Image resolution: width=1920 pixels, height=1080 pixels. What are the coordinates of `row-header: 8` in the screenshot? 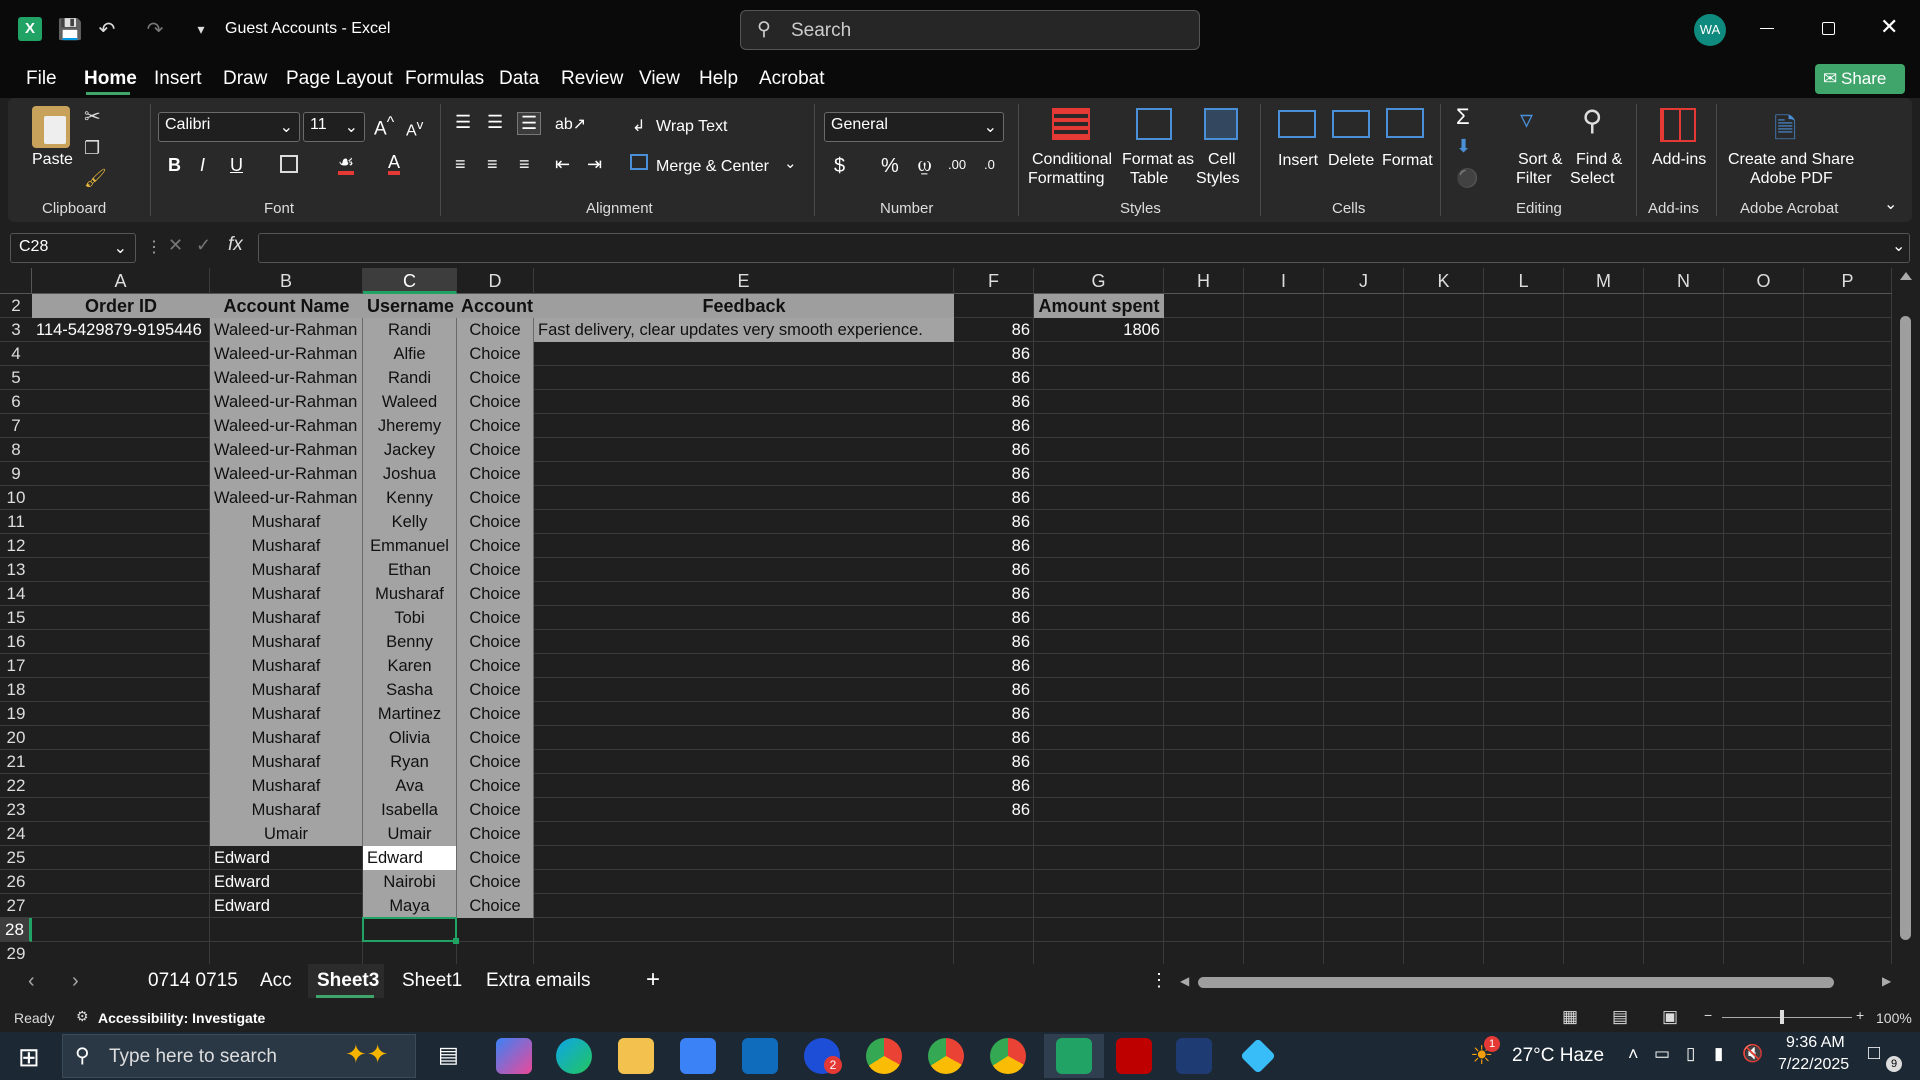 It's located at (16, 450).